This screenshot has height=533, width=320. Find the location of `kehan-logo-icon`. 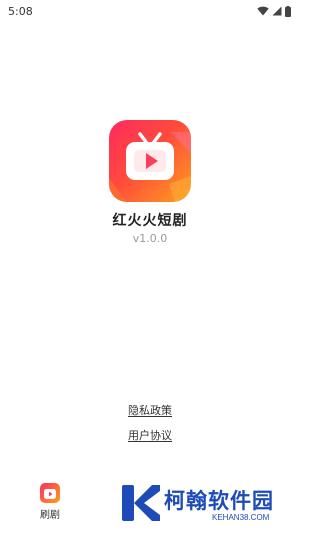

kehan-logo-icon is located at coordinates (141, 503).